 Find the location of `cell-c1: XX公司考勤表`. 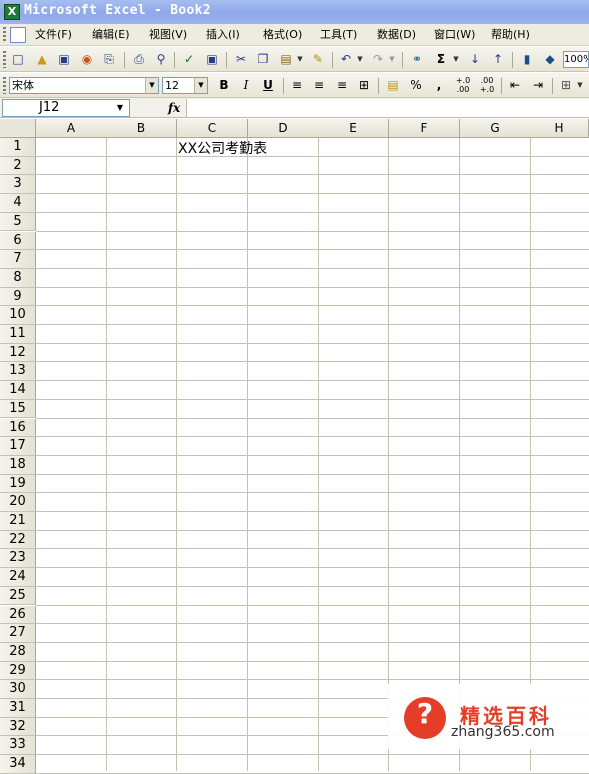

cell-c1: XX公司考勤表 is located at coordinates (222, 149).